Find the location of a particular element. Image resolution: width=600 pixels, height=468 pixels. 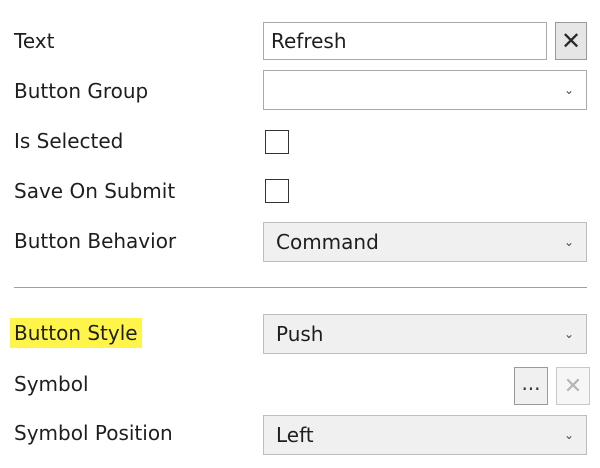

button-style-dropdown: Push ⌄ is located at coordinates (425, 334).